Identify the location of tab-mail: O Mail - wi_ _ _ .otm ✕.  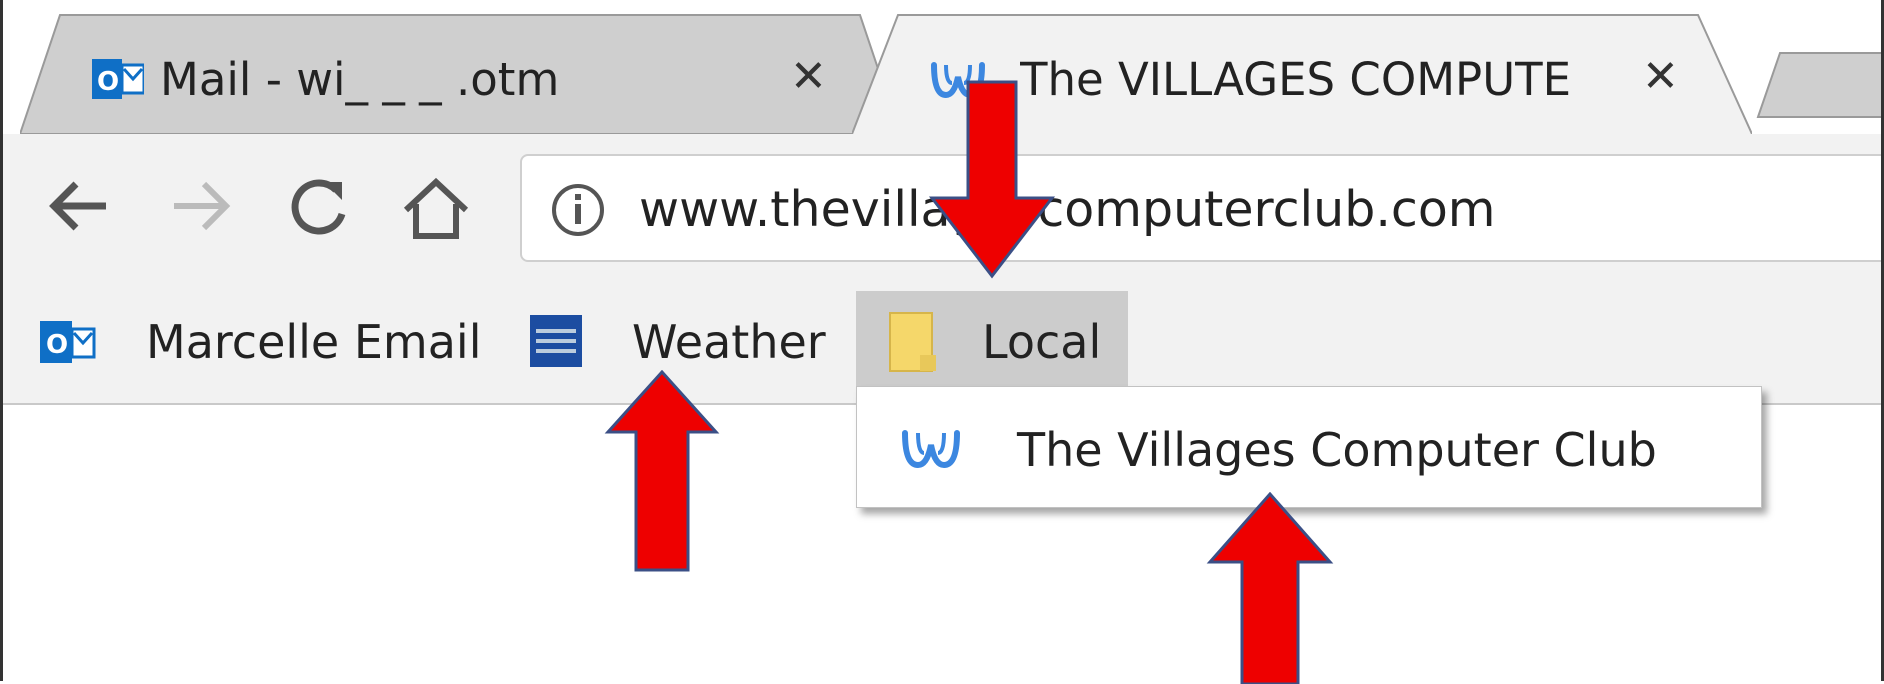
(460, 73).